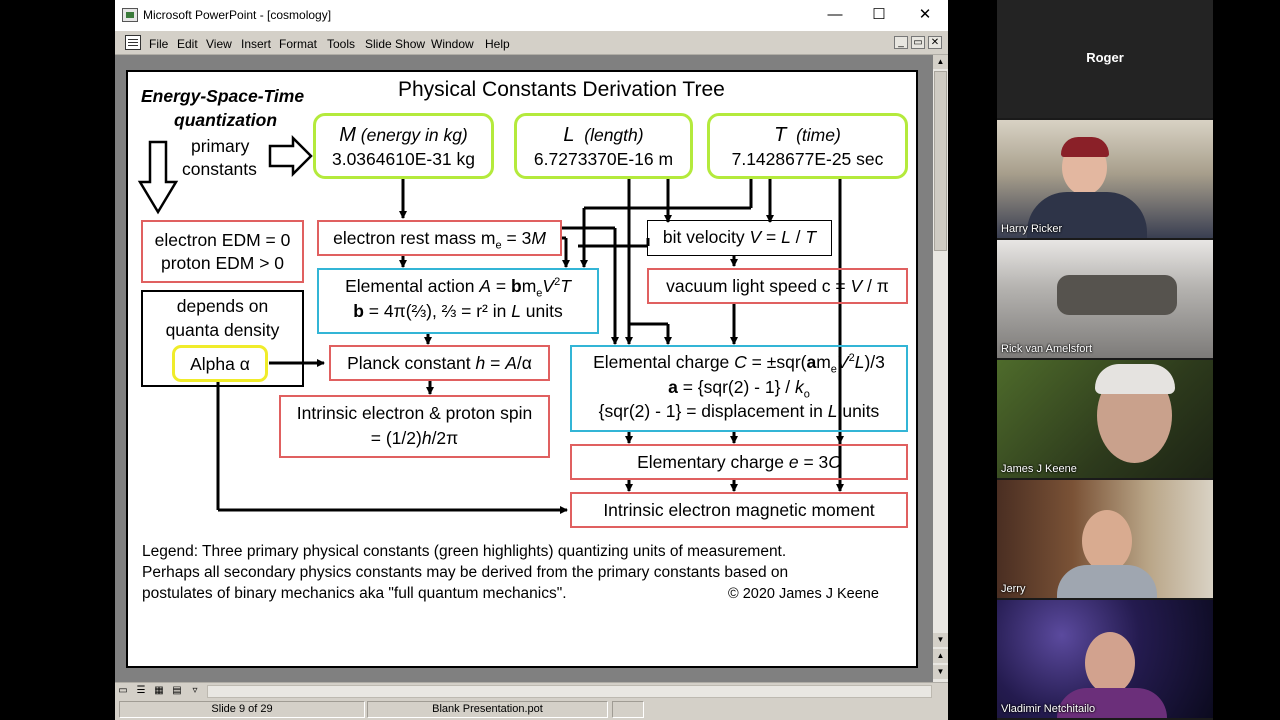  I want to click on maximize-button: ☐, so click(879, 15).